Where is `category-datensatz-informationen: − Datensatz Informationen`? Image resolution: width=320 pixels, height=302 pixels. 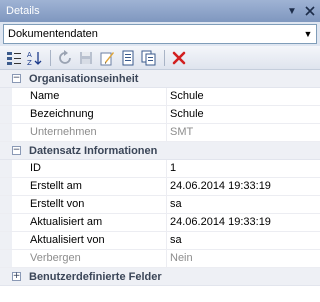 category-datensatz-informationen: − Datensatz Informationen is located at coordinates (160, 151).